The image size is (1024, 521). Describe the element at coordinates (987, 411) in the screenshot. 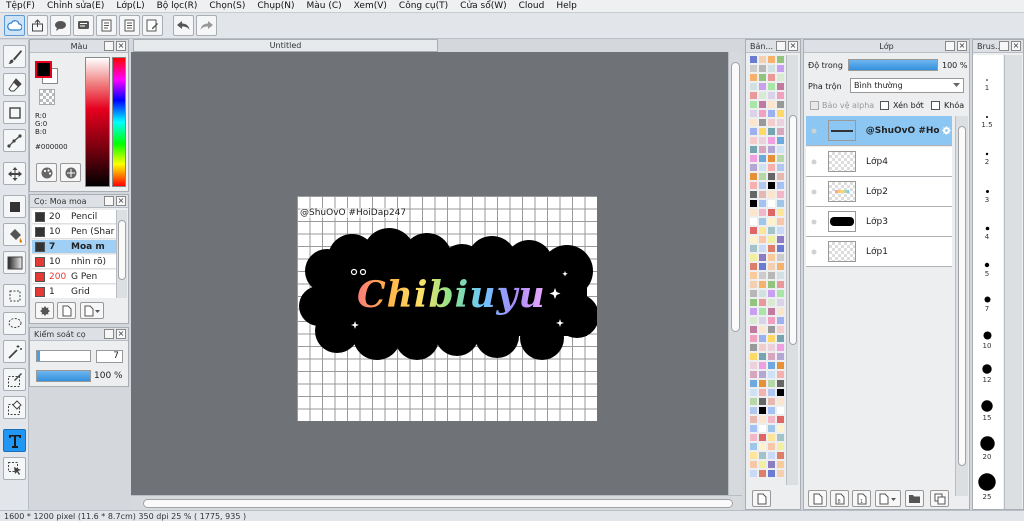

I see `brush-size-item: 15` at that location.